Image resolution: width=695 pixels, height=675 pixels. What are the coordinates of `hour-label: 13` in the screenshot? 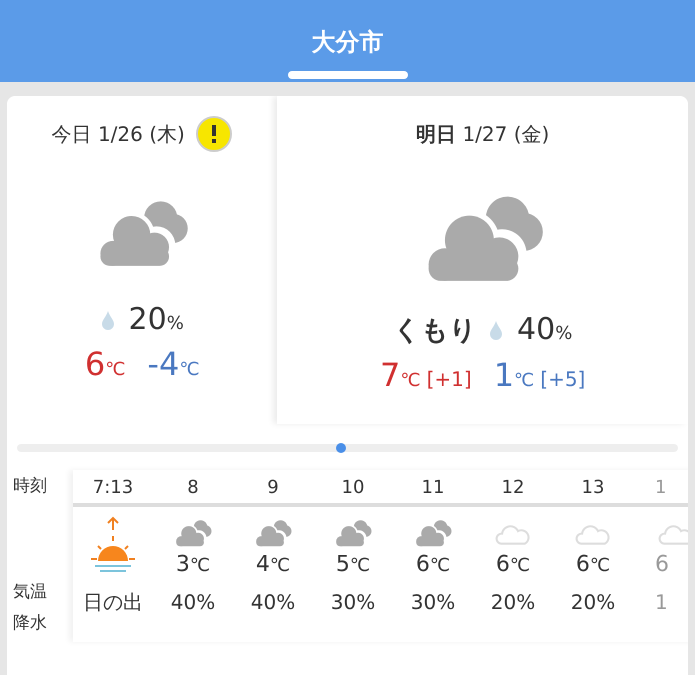 It's located at (593, 488).